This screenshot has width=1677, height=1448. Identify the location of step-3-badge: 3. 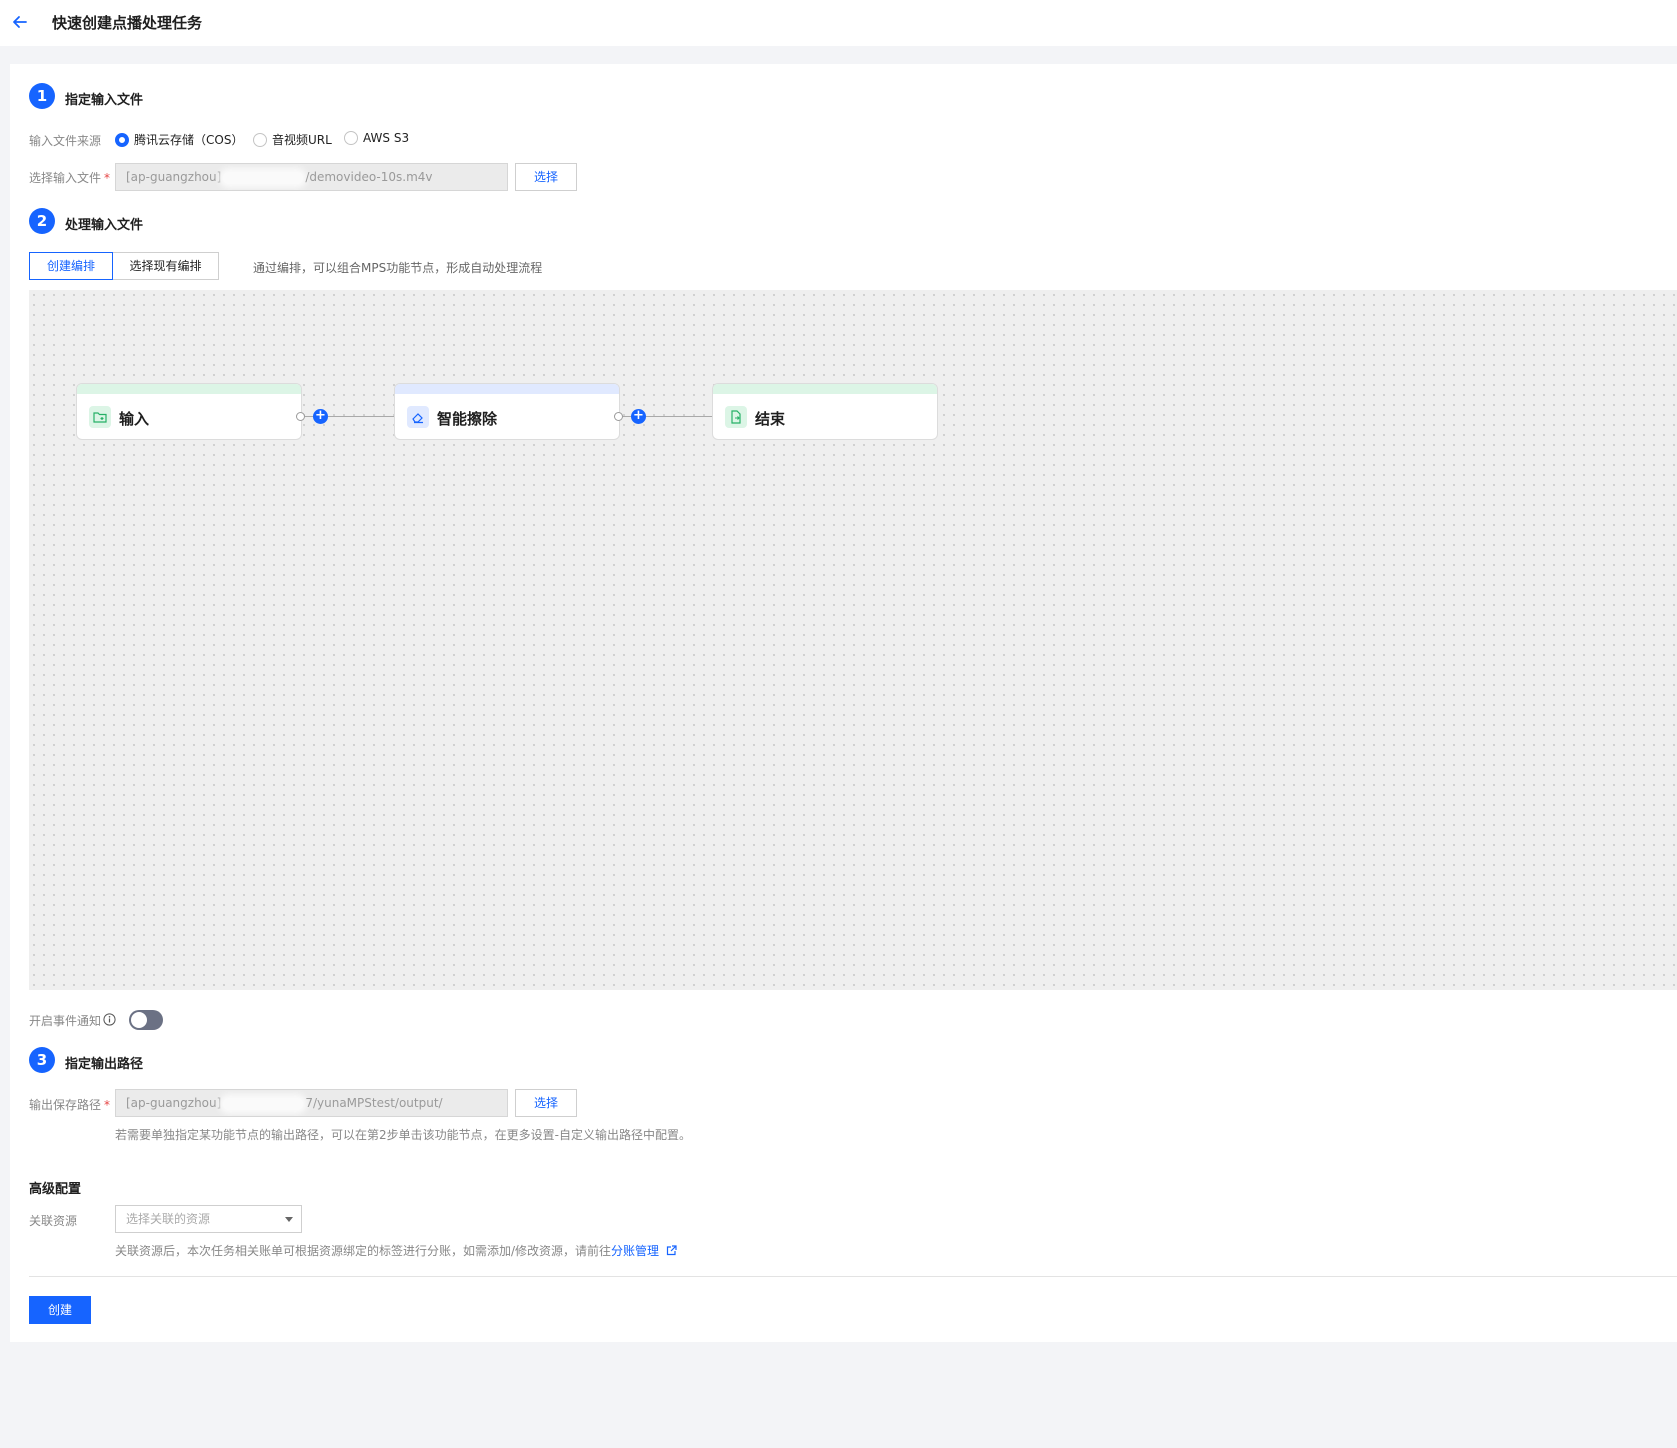
(42, 1060).